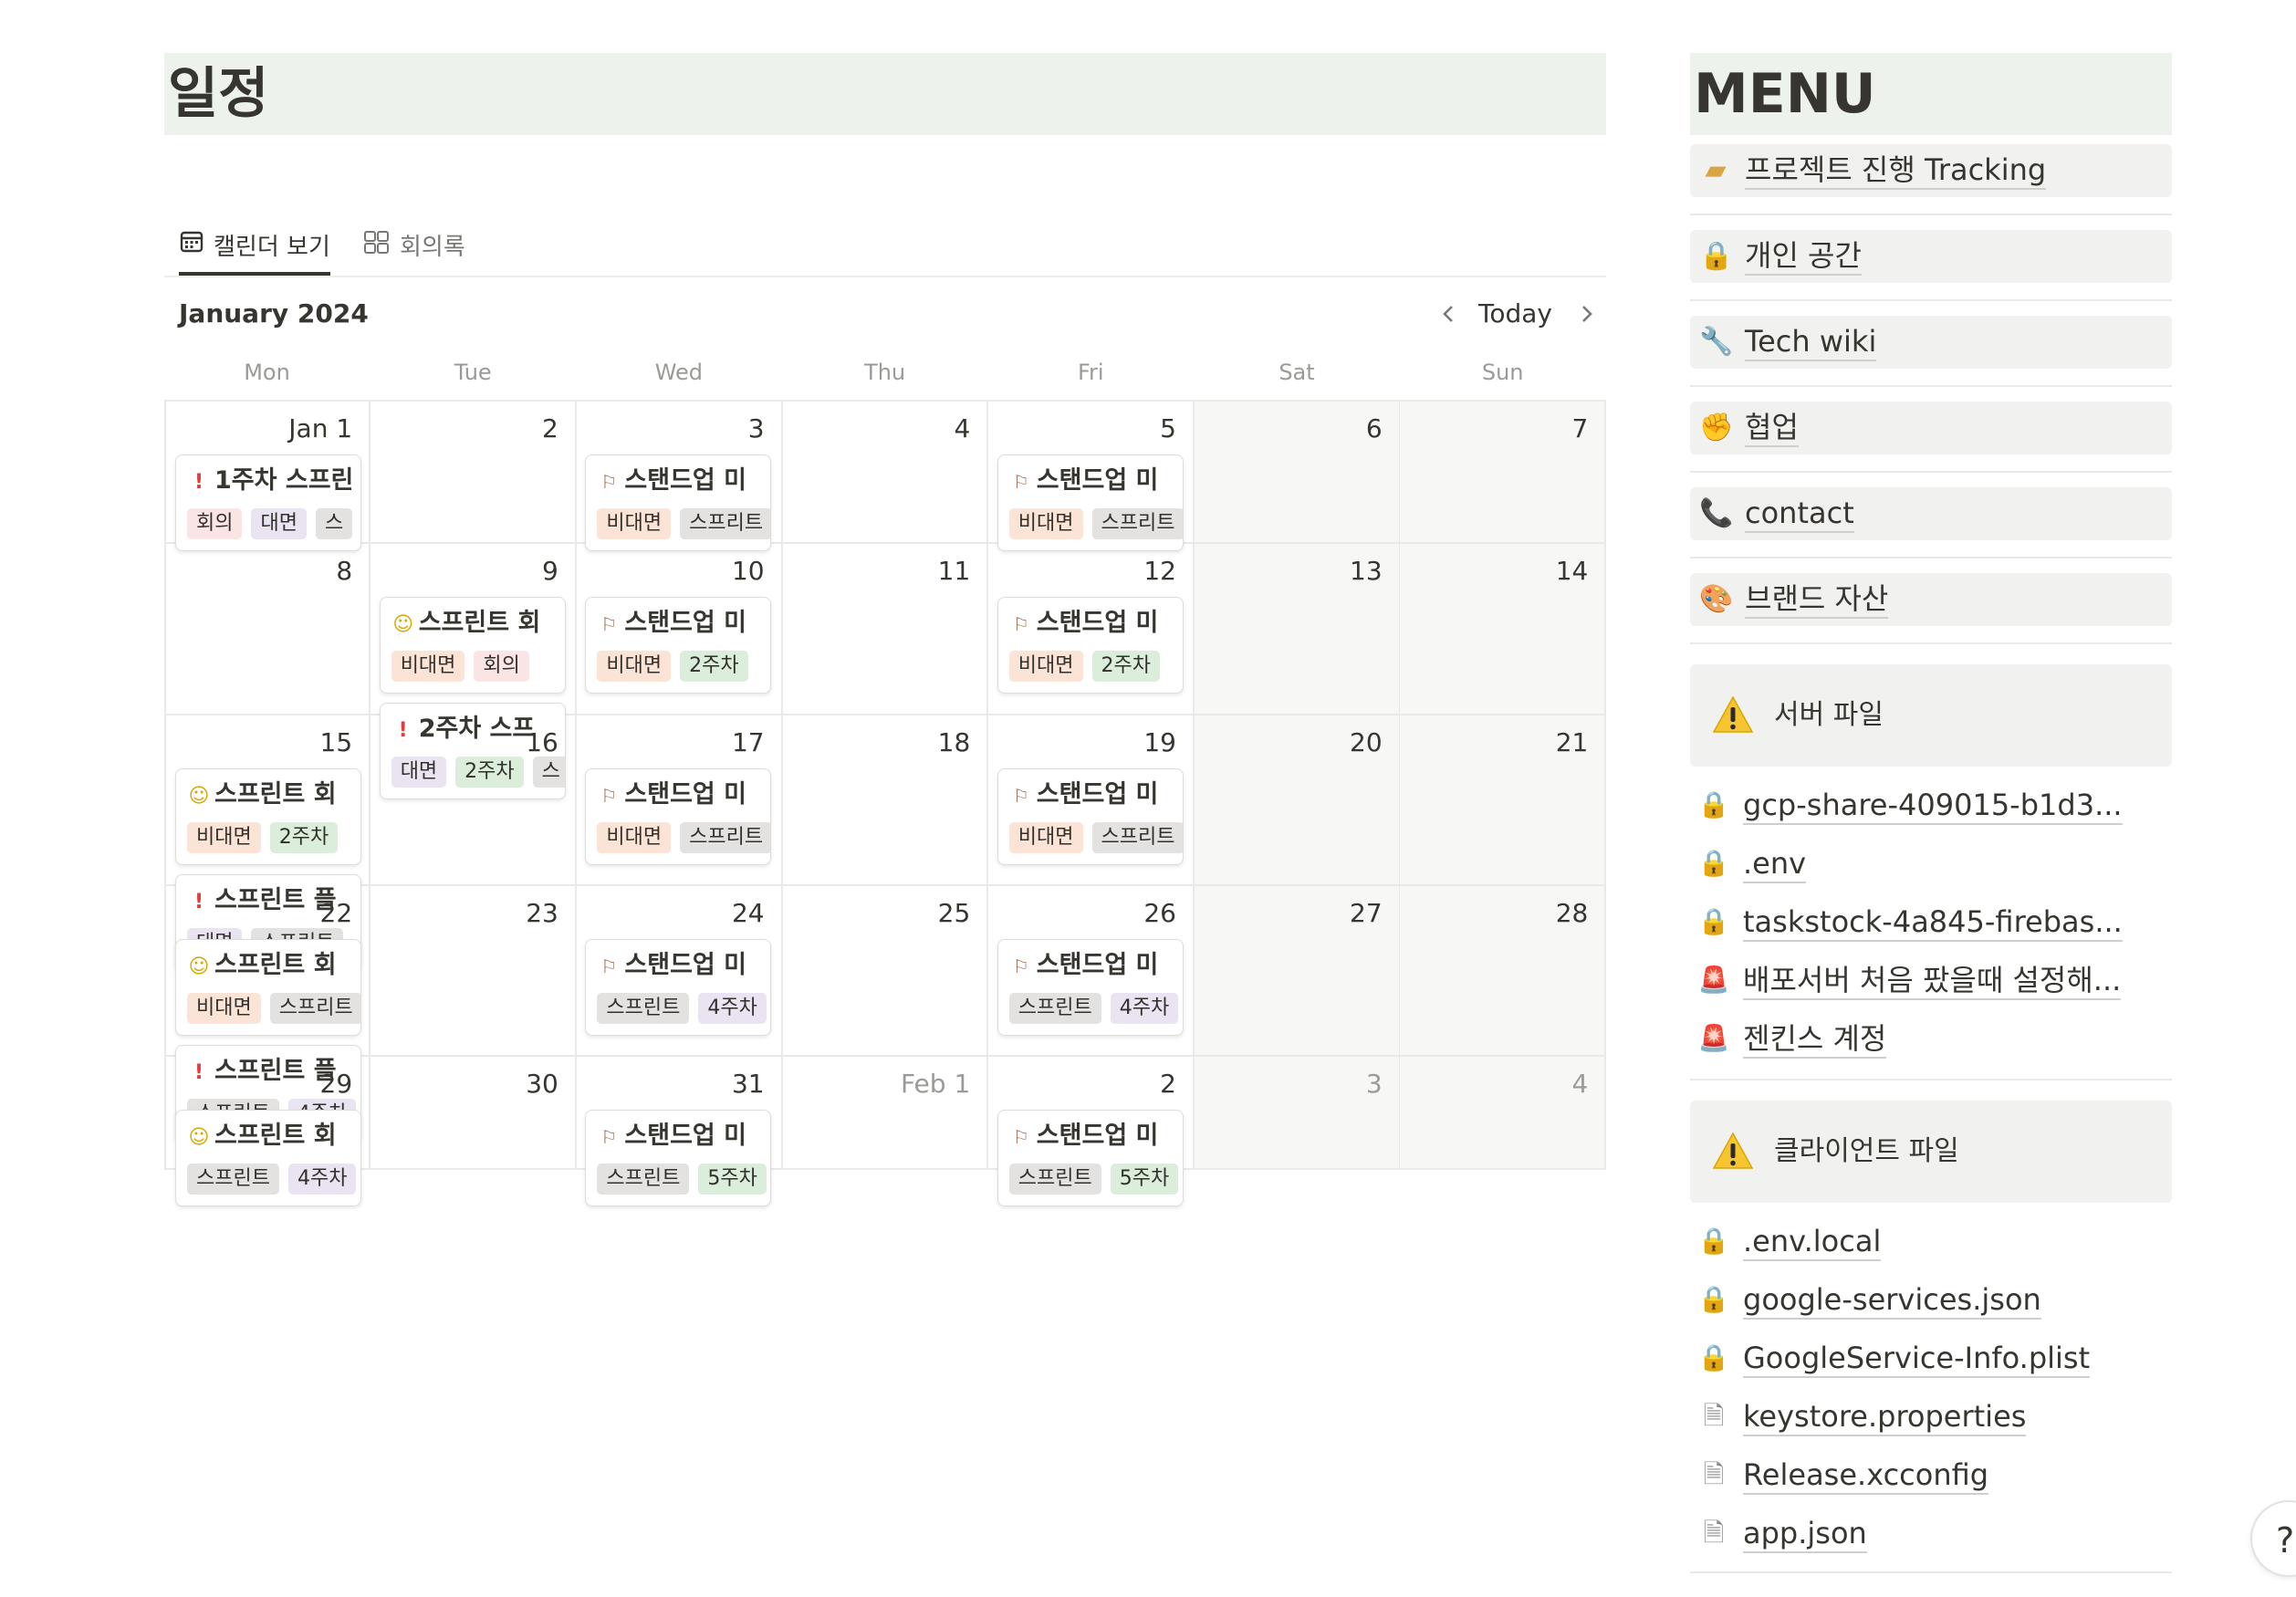 This screenshot has height=1597, width=2296. I want to click on sidebar-item-label: 브랜드 자산, so click(1817, 599).